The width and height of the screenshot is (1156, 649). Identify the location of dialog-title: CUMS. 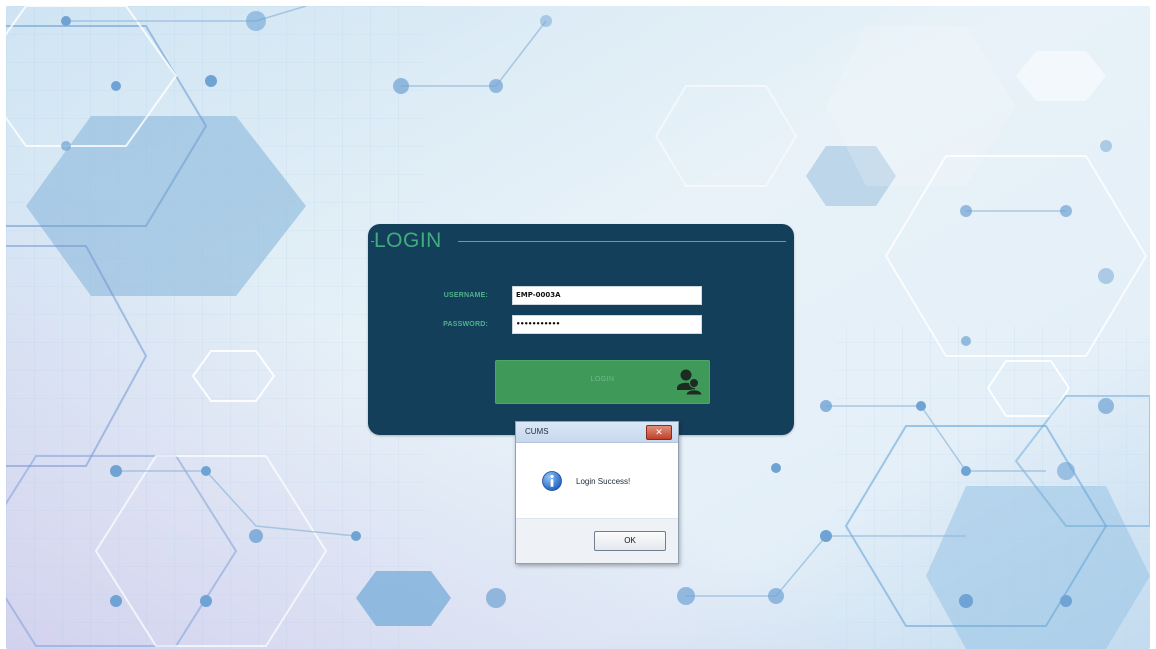
(537, 431).